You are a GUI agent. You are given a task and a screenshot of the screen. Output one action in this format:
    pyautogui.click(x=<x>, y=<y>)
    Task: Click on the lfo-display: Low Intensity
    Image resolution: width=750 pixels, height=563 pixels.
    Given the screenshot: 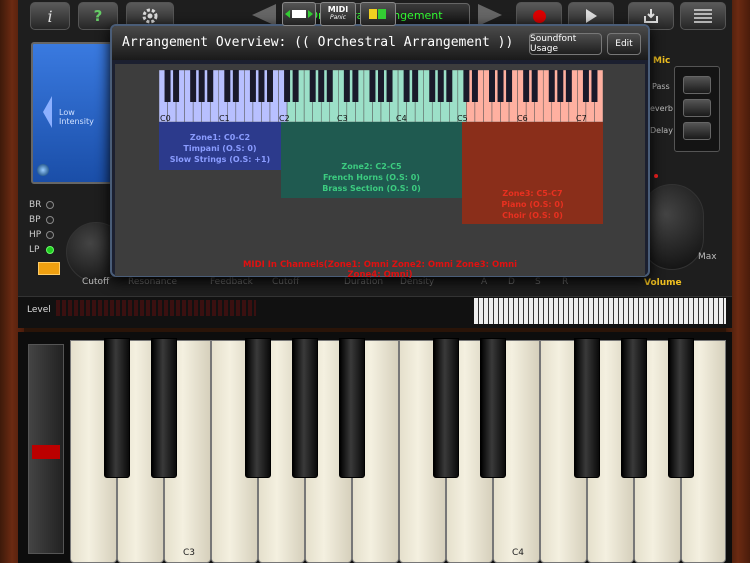 What is the action you would take?
    pyautogui.click(x=72, y=113)
    